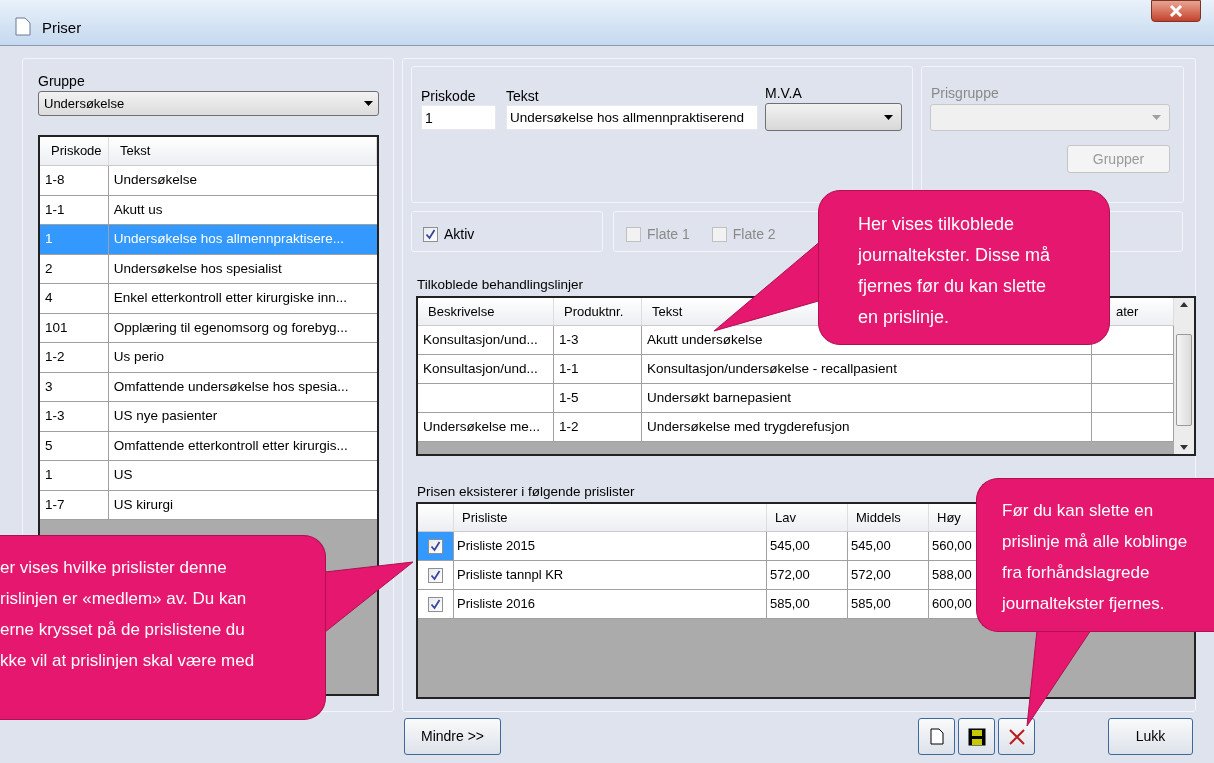 This screenshot has width=1214, height=763. I want to click on delete-icon, so click(1016, 736).